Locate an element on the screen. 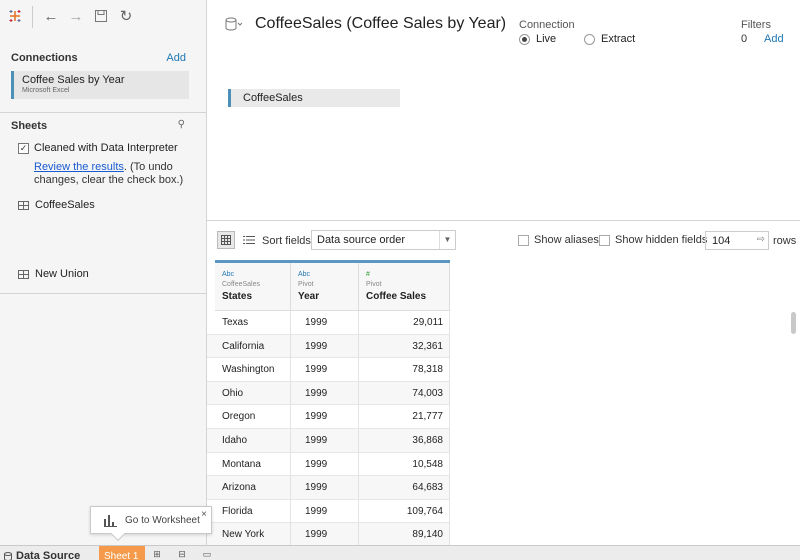 This screenshot has width=800, height=560. rows-label: rows is located at coordinates (785, 241).